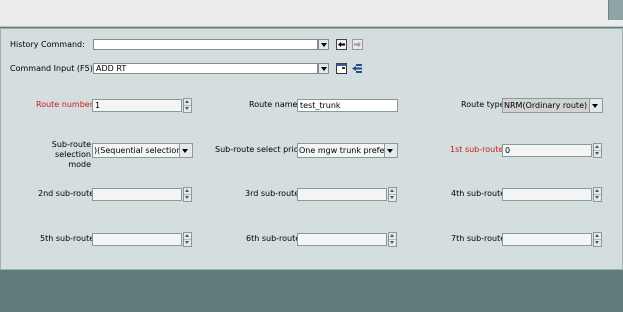  What do you see at coordinates (341, 68) in the screenshot?
I see `open-window-icon` at bounding box center [341, 68].